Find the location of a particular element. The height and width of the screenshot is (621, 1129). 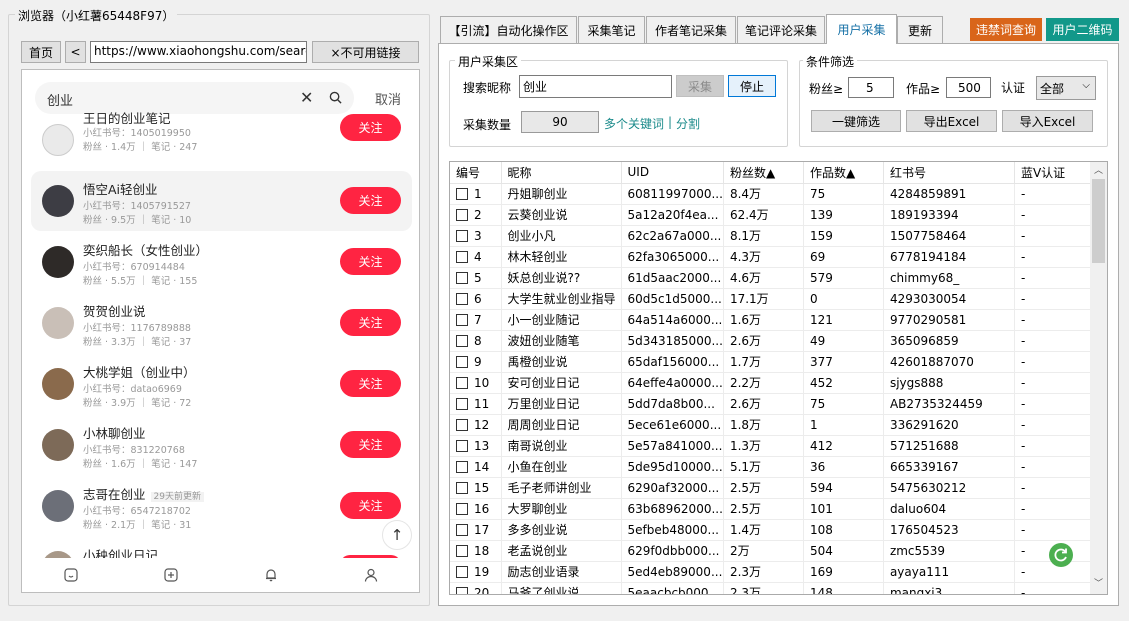

header-fans: 粉丝数▲ is located at coordinates (763, 173).